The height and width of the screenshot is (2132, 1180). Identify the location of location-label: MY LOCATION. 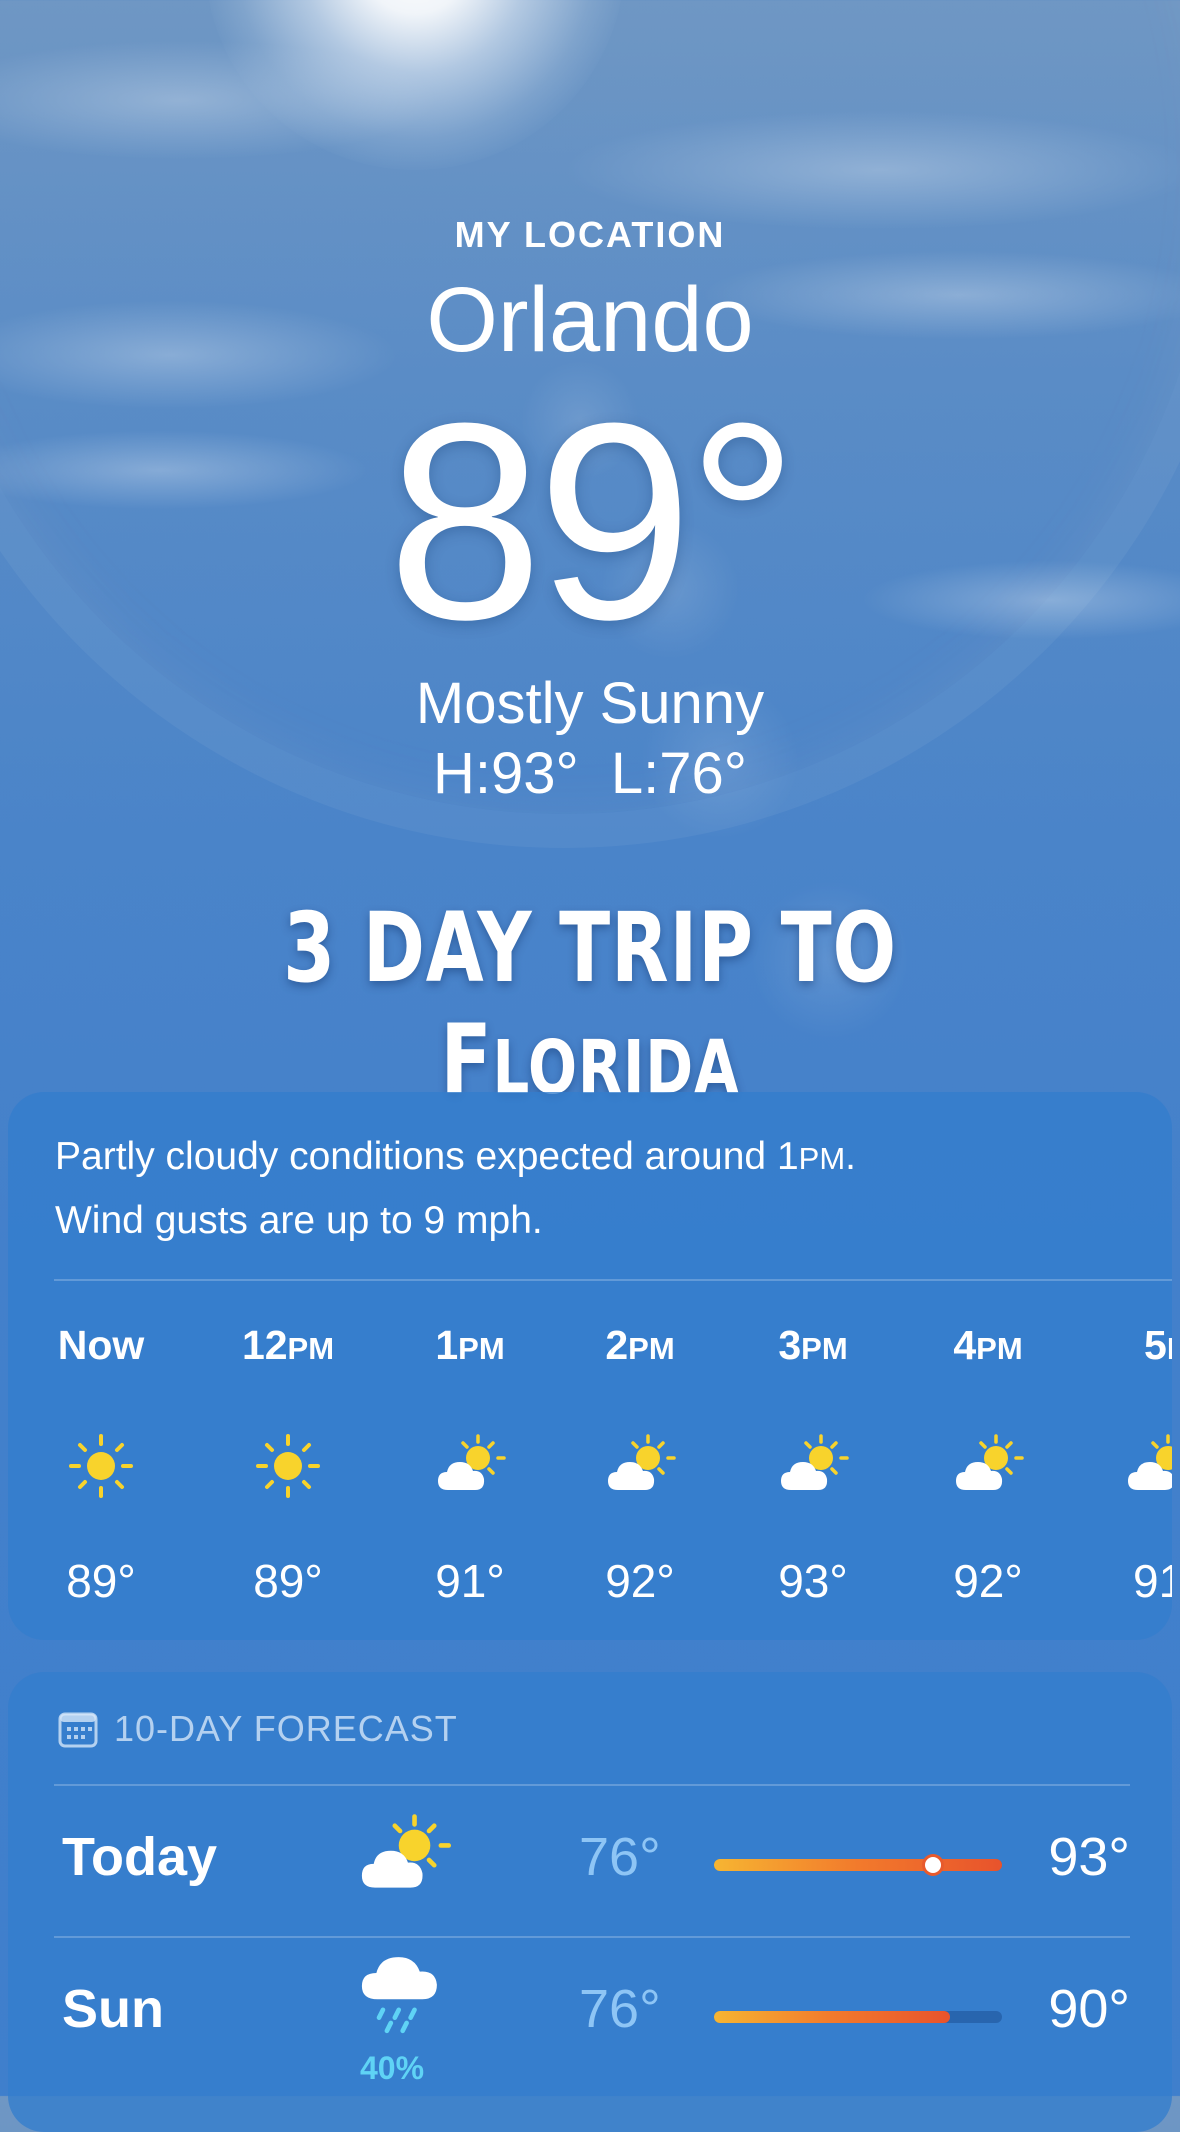
(590, 234).